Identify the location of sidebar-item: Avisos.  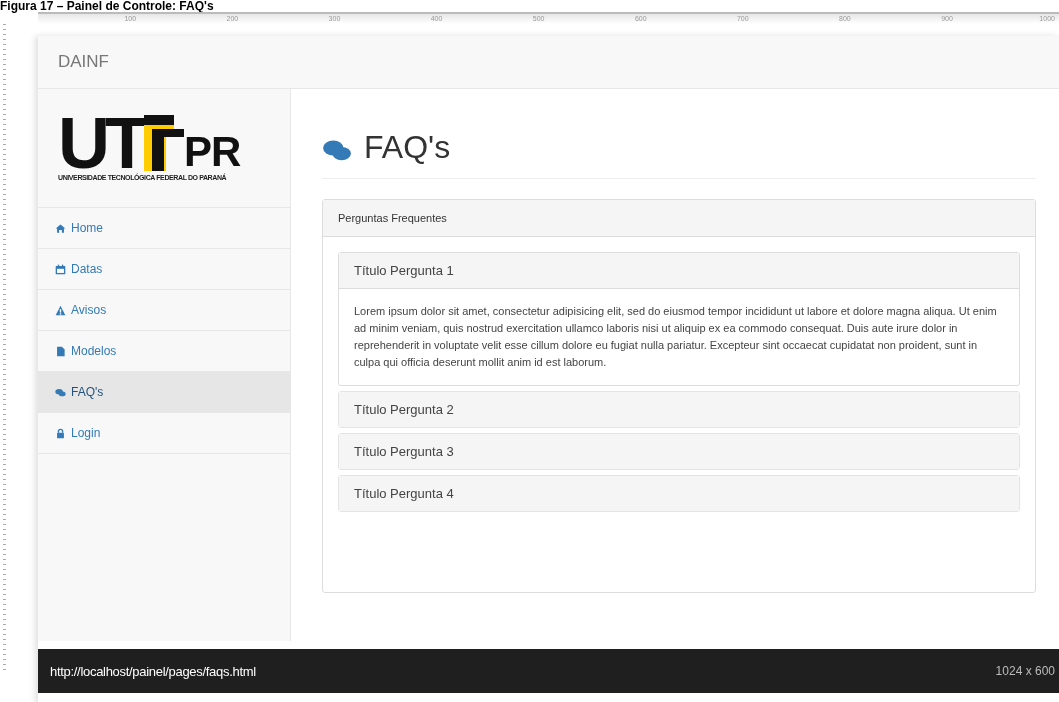
(164, 310).